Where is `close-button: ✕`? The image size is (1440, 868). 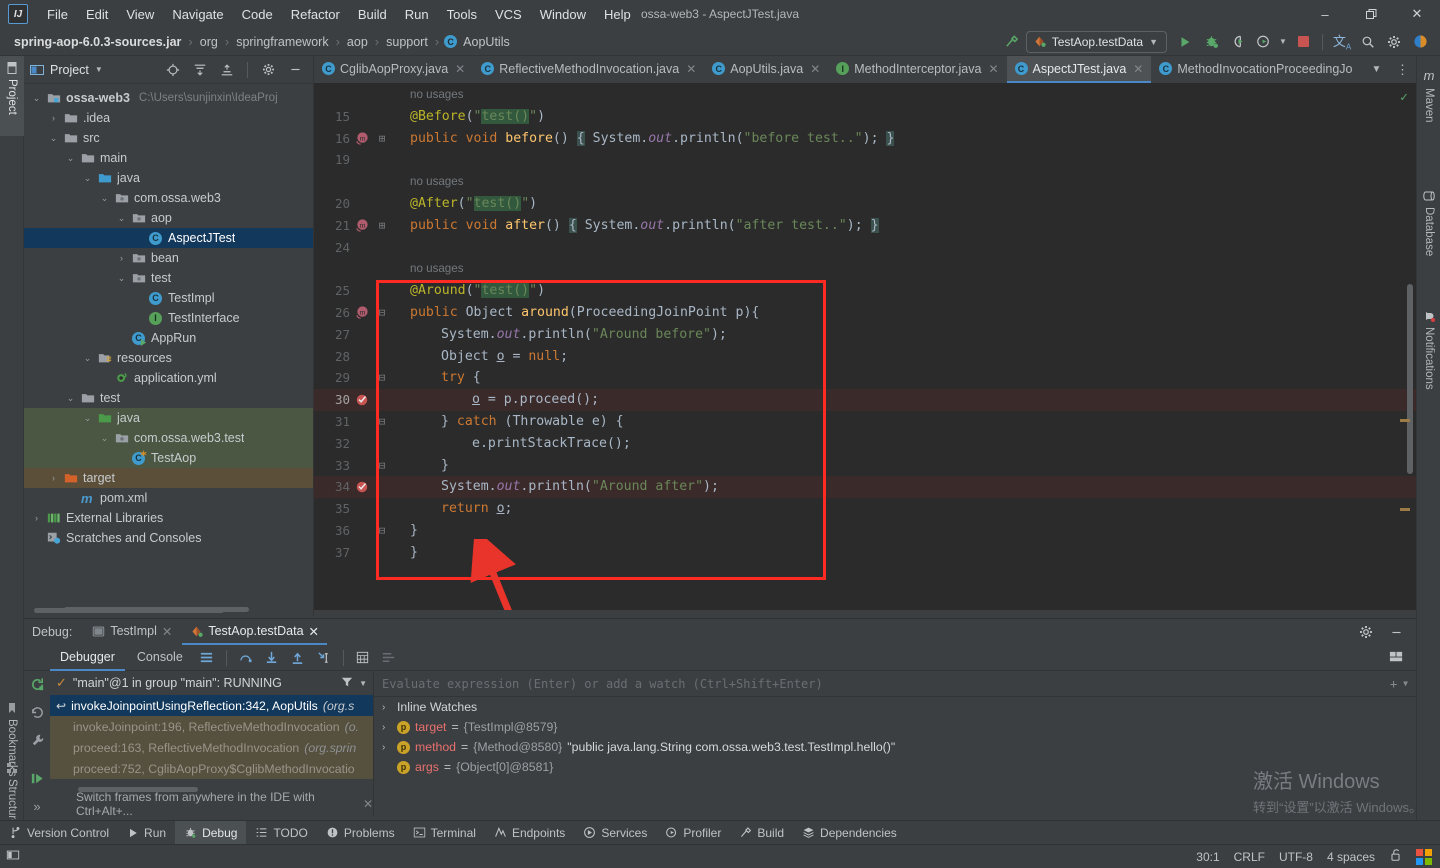
close-button: ✕ is located at coordinates (1417, 14).